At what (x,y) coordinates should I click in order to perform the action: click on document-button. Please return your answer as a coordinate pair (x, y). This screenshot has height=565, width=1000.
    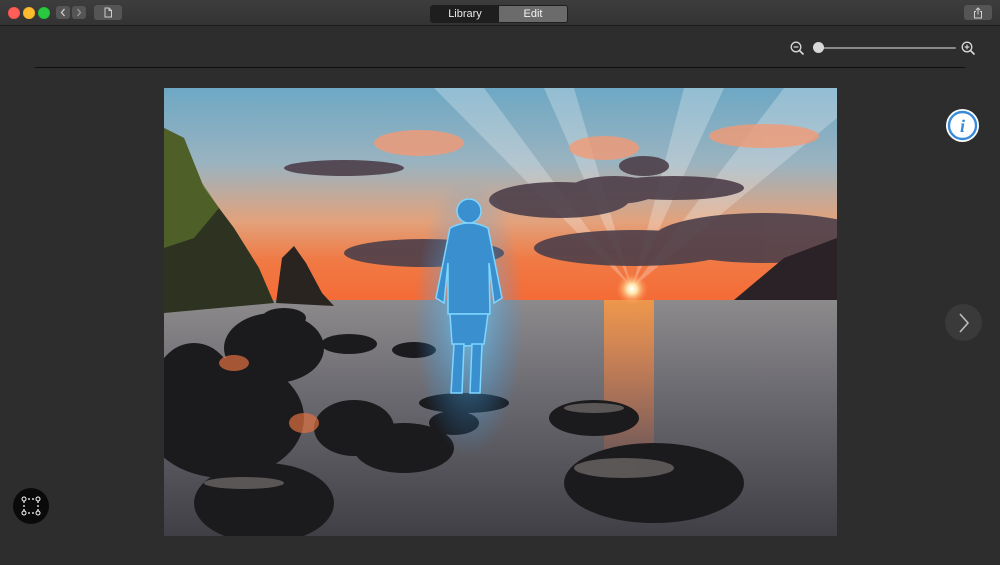
    Looking at the image, I should click on (108, 12).